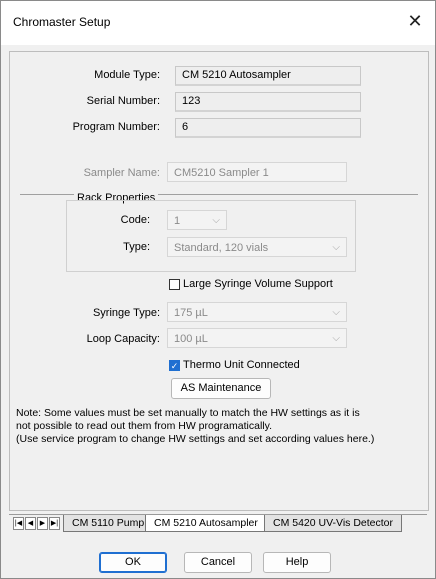 The image size is (436, 579). Describe the element at coordinates (257, 172) in the screenshot. I see `sampler-name-input: CM5210 Sampler 1` at that location.